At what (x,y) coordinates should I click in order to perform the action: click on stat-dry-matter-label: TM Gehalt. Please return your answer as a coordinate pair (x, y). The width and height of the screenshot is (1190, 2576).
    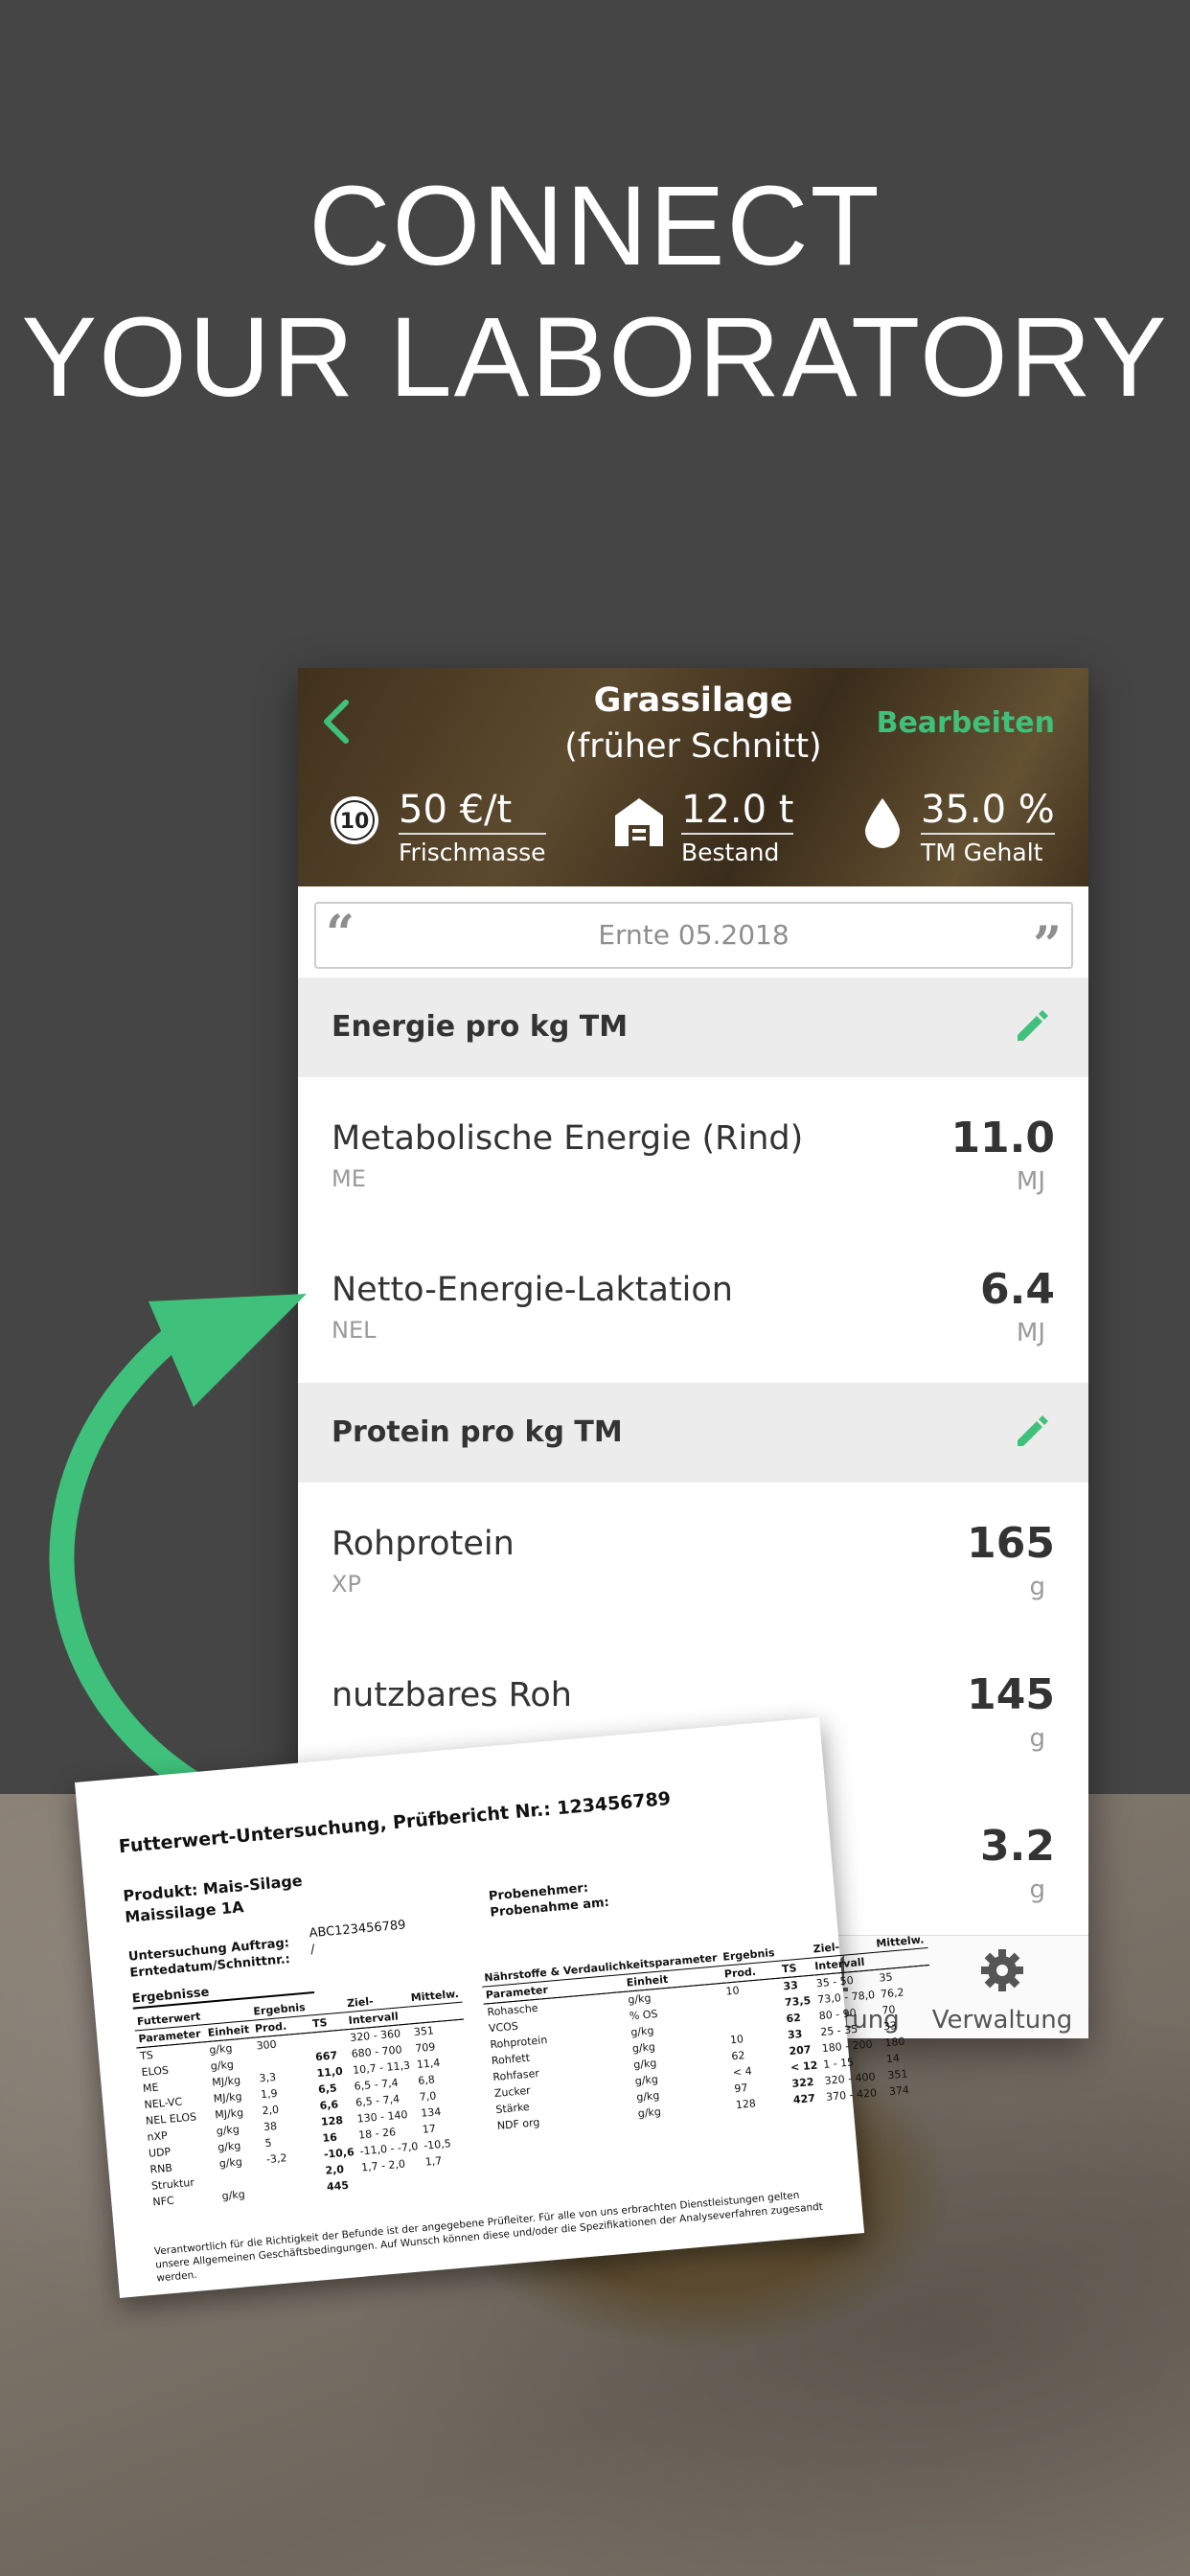
    Looking at the image, I should click on (982, 852).